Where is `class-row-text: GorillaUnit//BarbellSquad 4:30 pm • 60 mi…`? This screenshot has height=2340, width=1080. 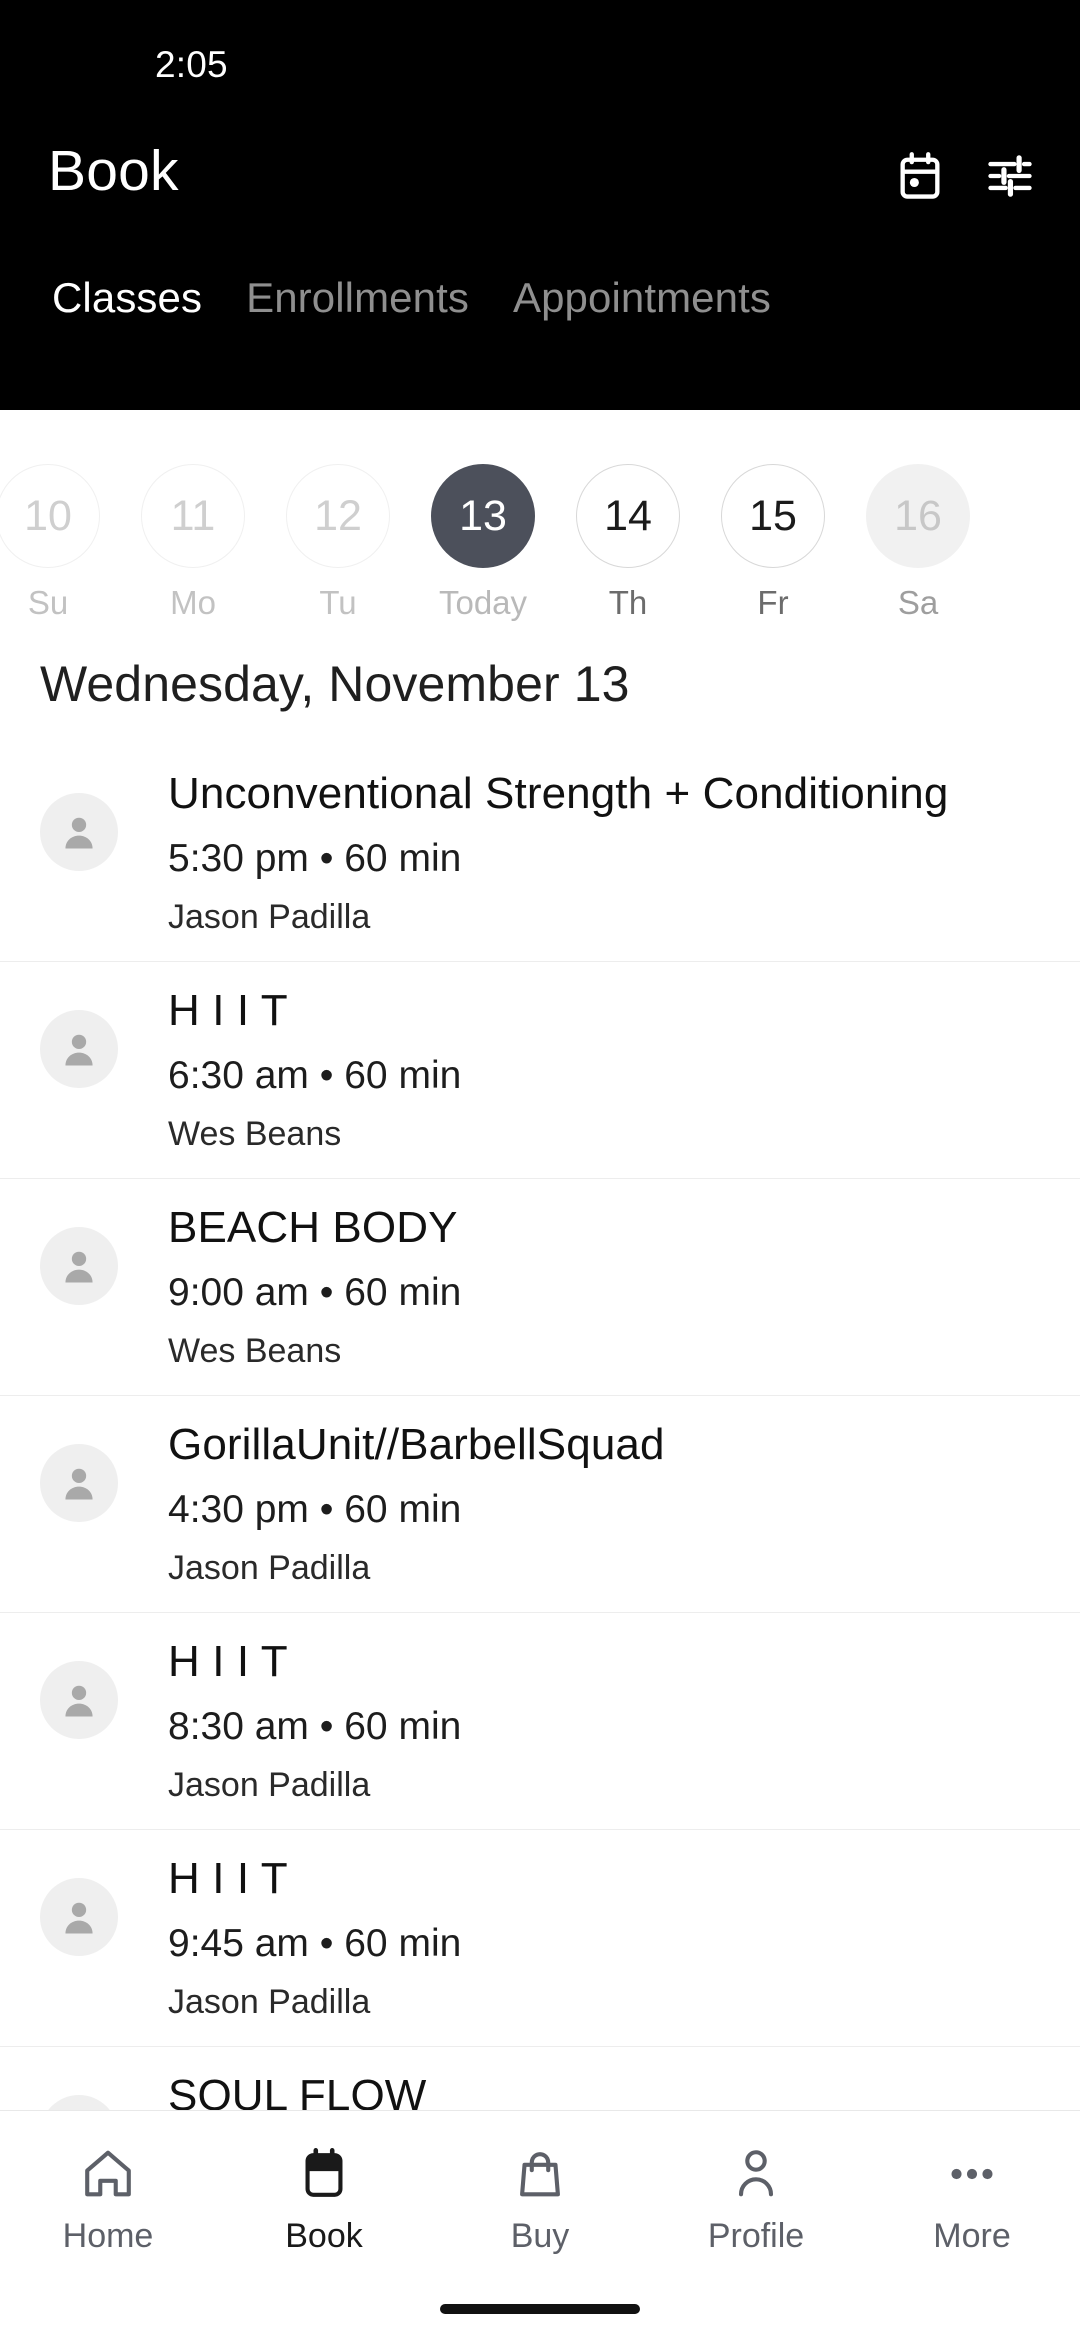 class-row-text: GorillaUnit//BarbellSquad 4:30 pm • 60 mi… is located at coordinates (416, 1501).